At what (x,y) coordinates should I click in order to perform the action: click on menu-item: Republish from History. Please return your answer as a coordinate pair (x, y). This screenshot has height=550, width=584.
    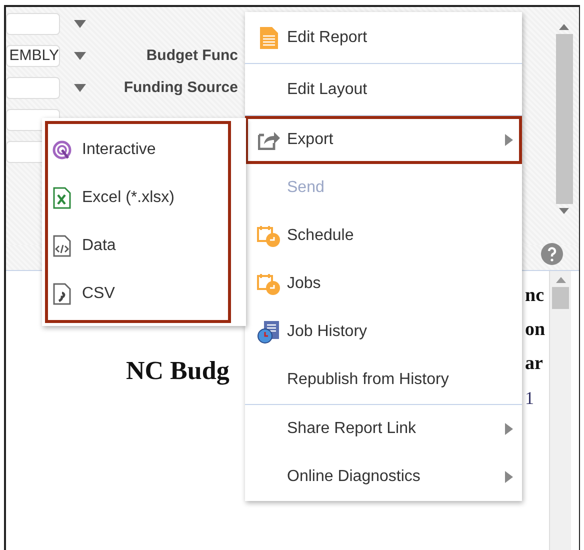
    Looking at the image, I should click on (383, 380).